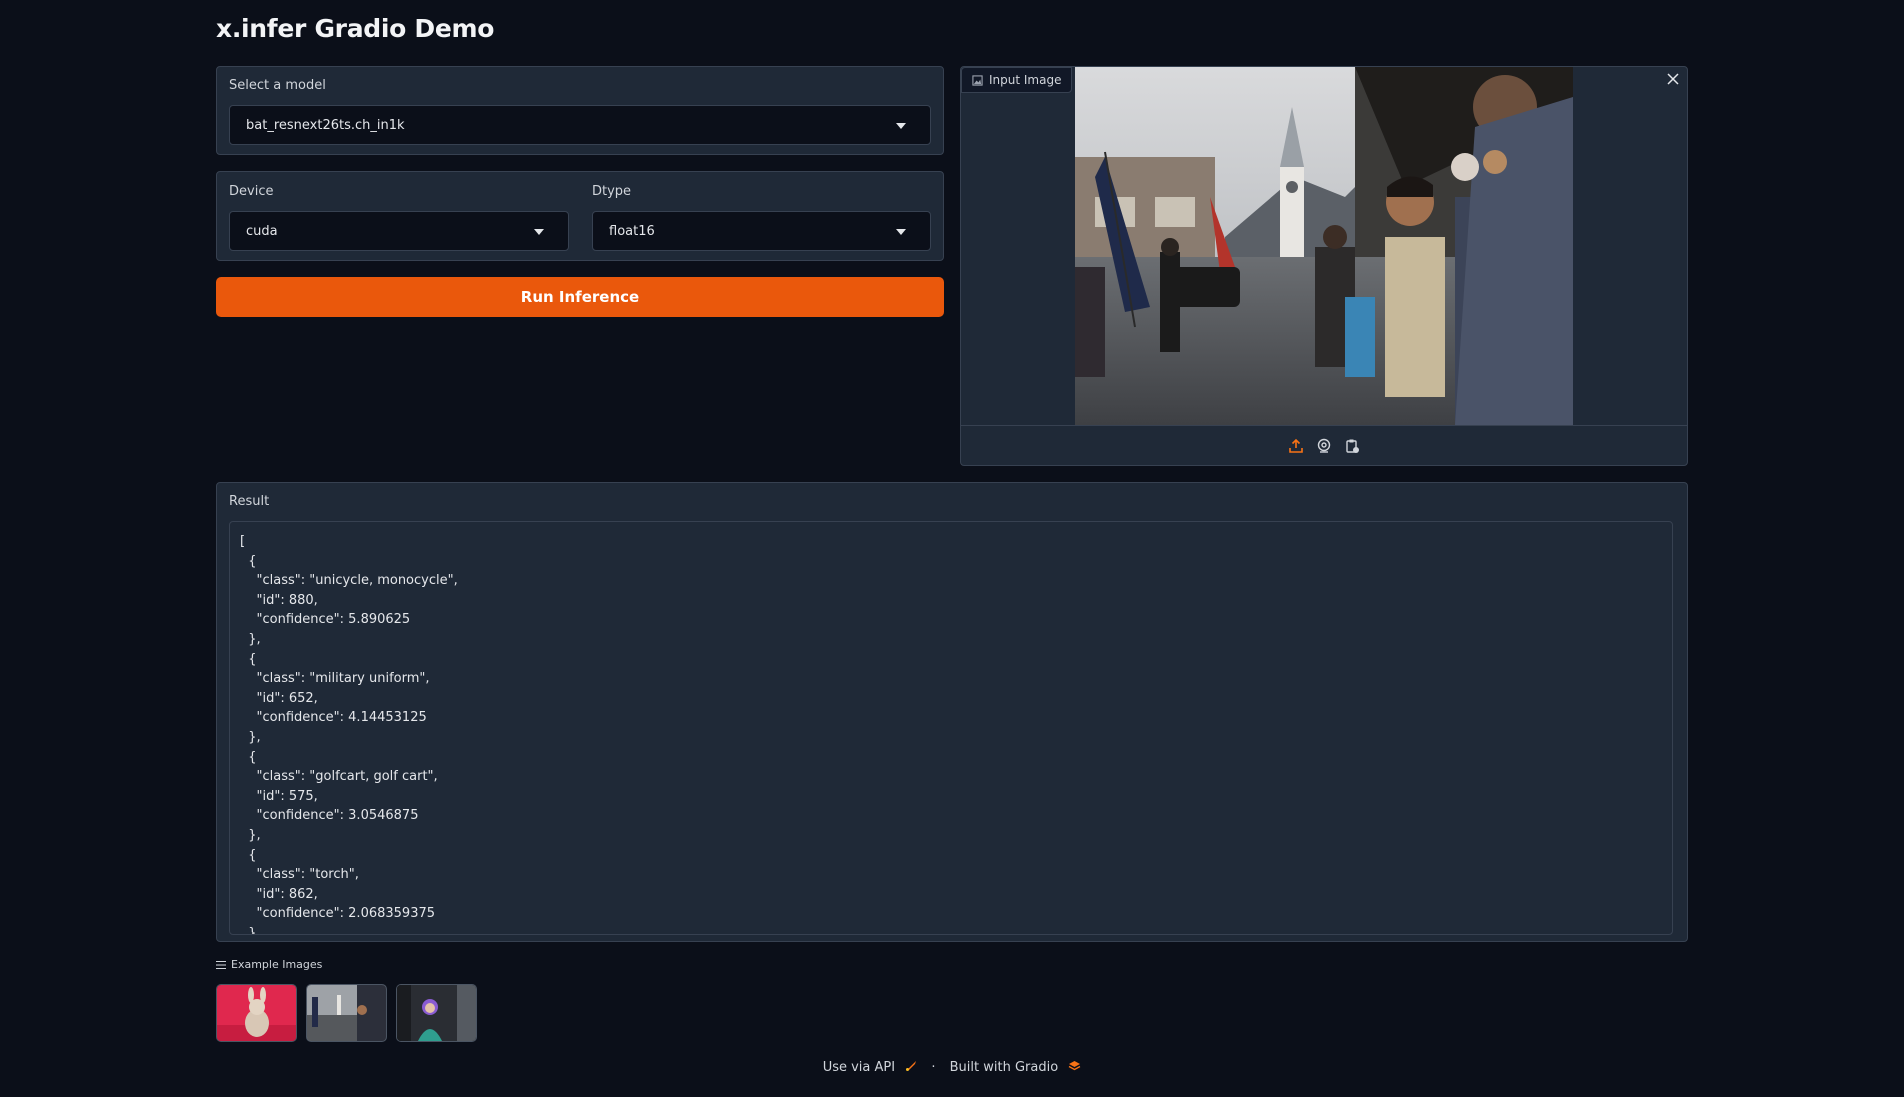 This screenshot has height=1097, width=1904. I want to click on parade-photo, so click(1324, 246).